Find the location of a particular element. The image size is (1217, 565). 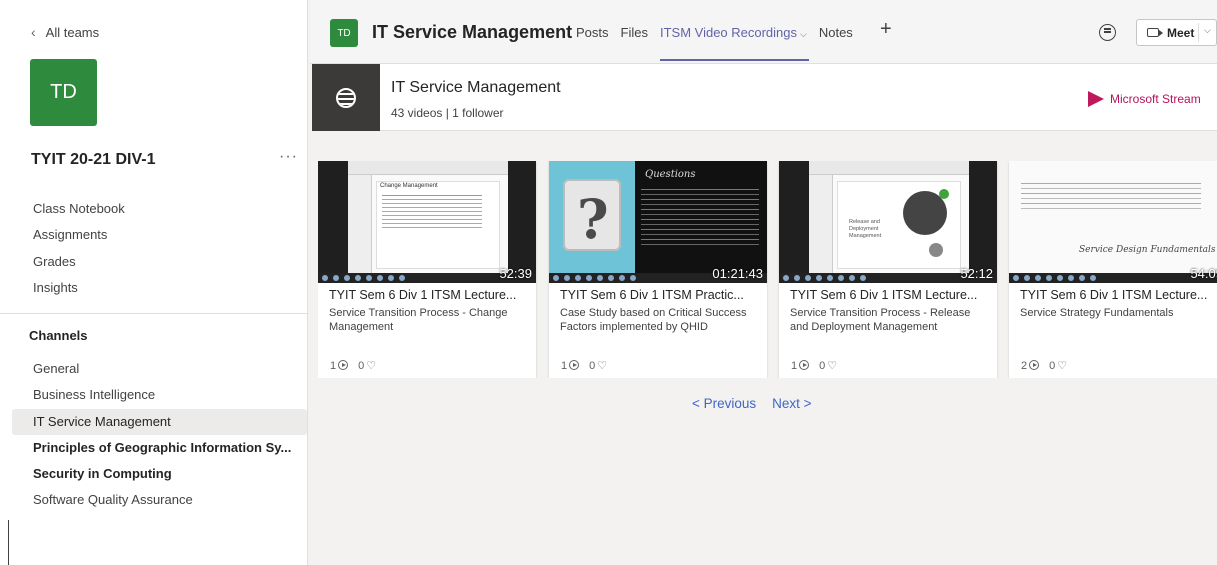

add-tab-button: + is located at coordinates (886, 29).